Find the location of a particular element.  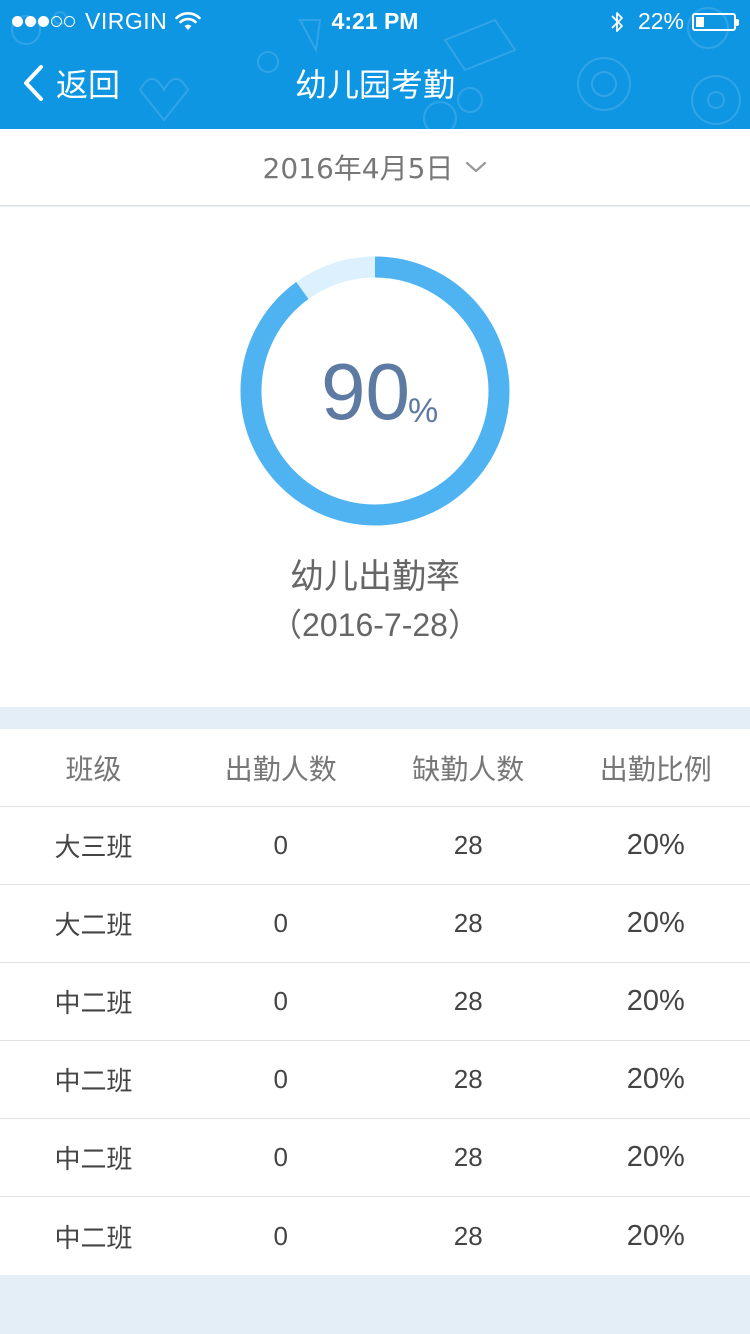

chevron-left-icon is located at coordinates (33, 83).